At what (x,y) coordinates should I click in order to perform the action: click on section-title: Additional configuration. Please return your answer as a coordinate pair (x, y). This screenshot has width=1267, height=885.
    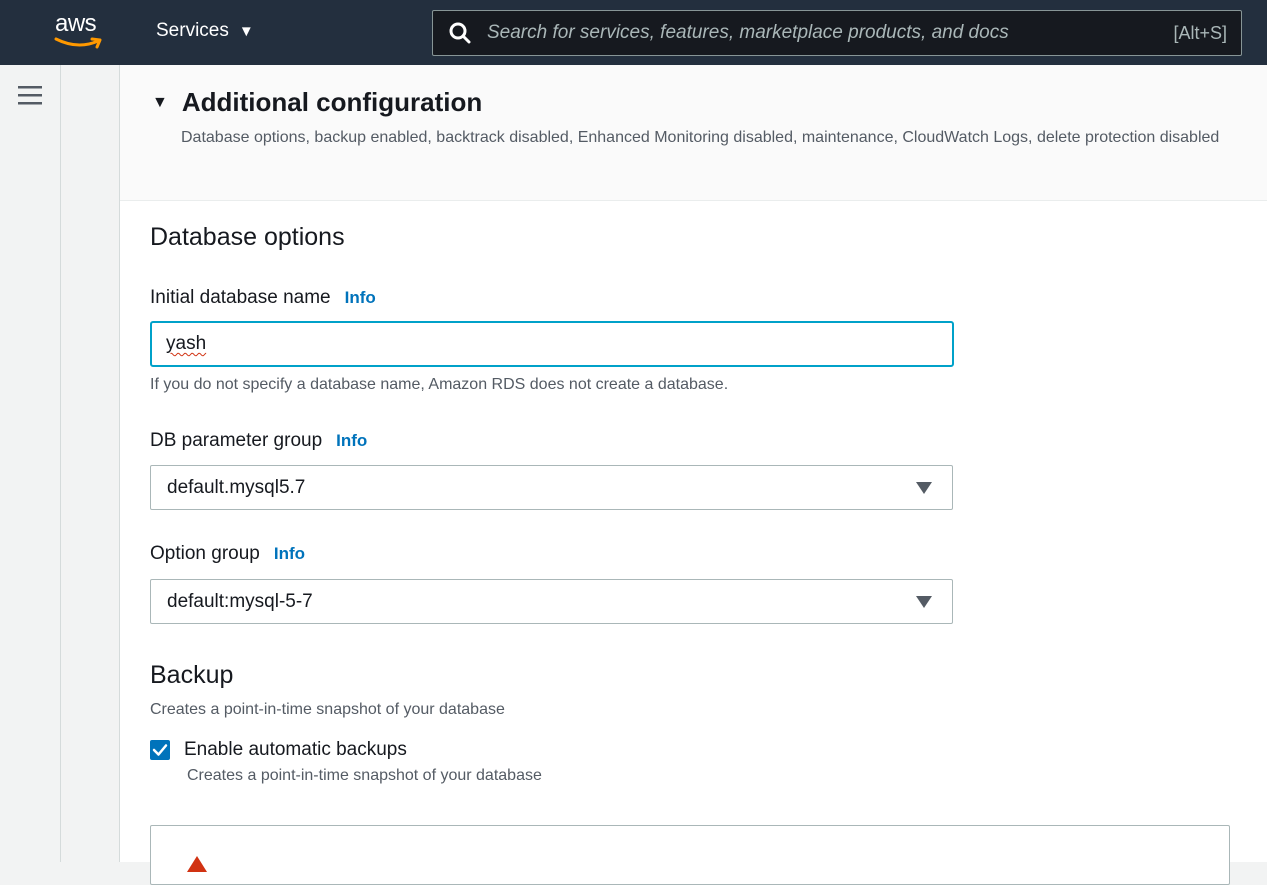
    Looking at the image, I should click on (332, 102).